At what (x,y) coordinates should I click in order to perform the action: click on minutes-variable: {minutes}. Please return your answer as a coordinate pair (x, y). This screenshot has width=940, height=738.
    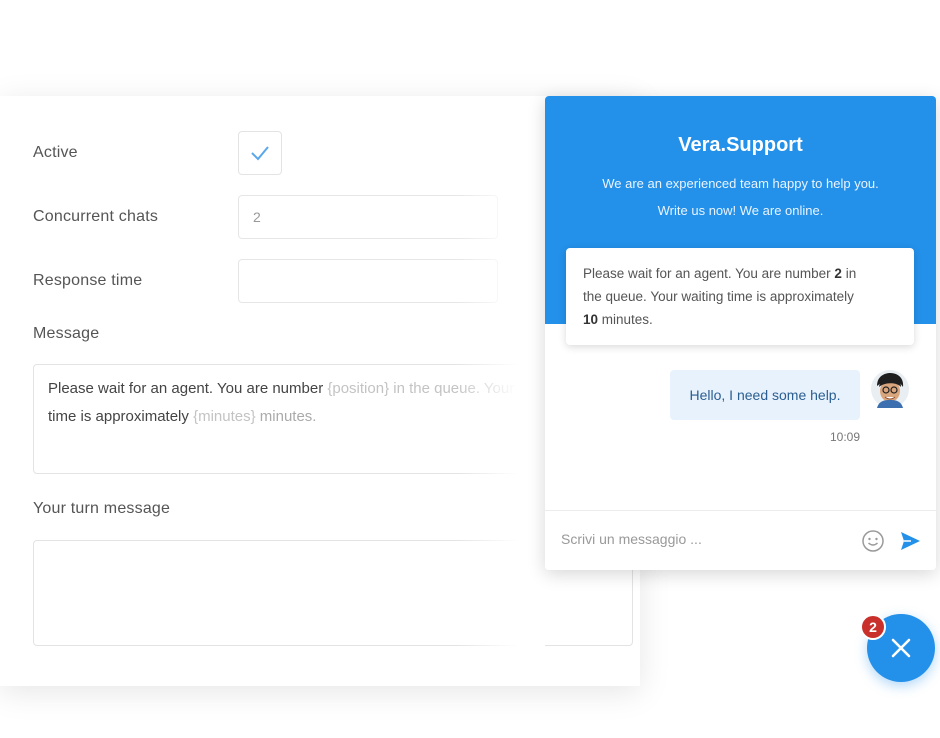
    Looking at the image, I should click on (224, 416).